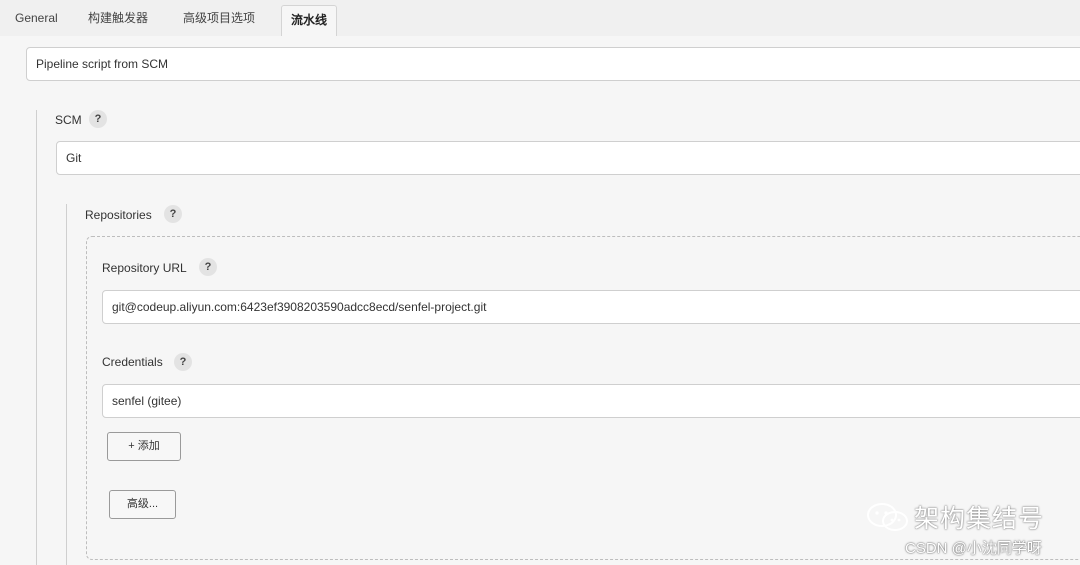 The width and height of the screenshot is (1080, 565). I want to click on repository-url-help-icon: ?, so click(208, 267).